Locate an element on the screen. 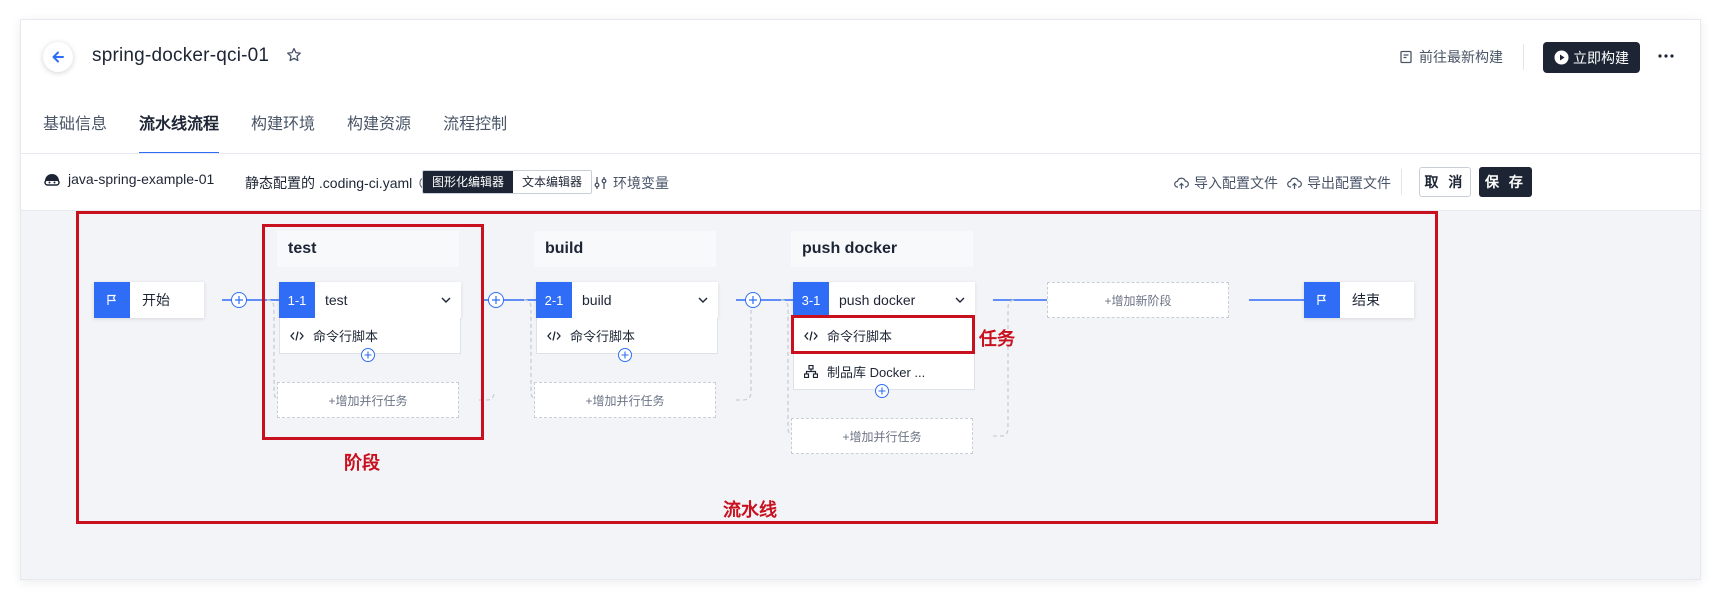 This screenshot has height=600, width=1721. sliders-icon is located at coordinates (600, 183).